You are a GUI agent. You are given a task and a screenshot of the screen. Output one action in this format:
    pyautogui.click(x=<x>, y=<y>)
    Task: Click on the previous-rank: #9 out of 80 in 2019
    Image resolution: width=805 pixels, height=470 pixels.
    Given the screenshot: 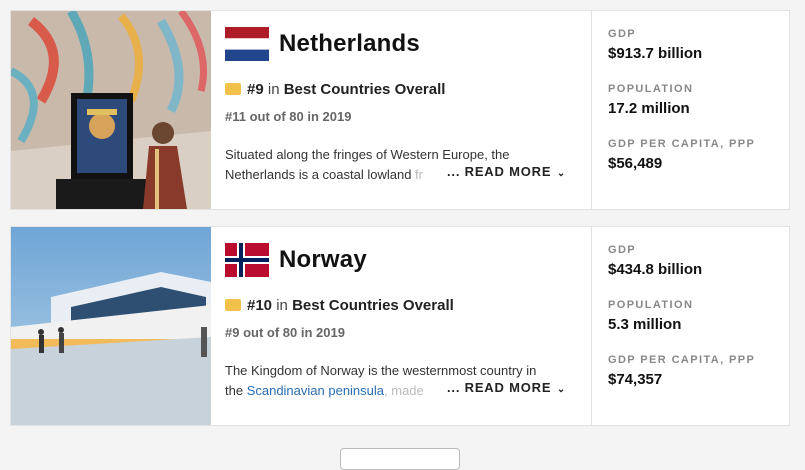 What is the action you would take?
    pyautogui.click(x=285, y=332)
    